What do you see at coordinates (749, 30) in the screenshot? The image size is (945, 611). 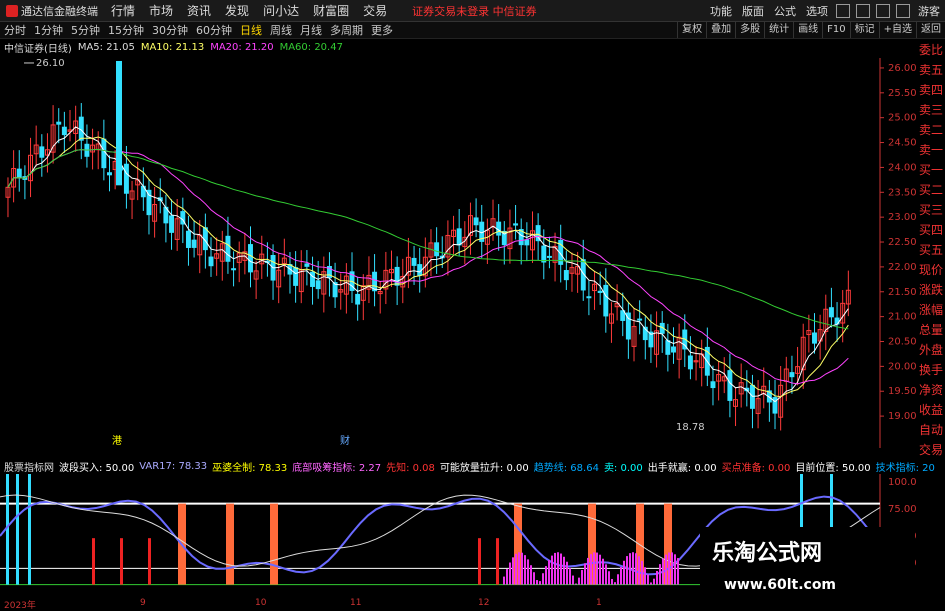 I see `btn-multi-stock: 多股` at bounding box center [749, 30].